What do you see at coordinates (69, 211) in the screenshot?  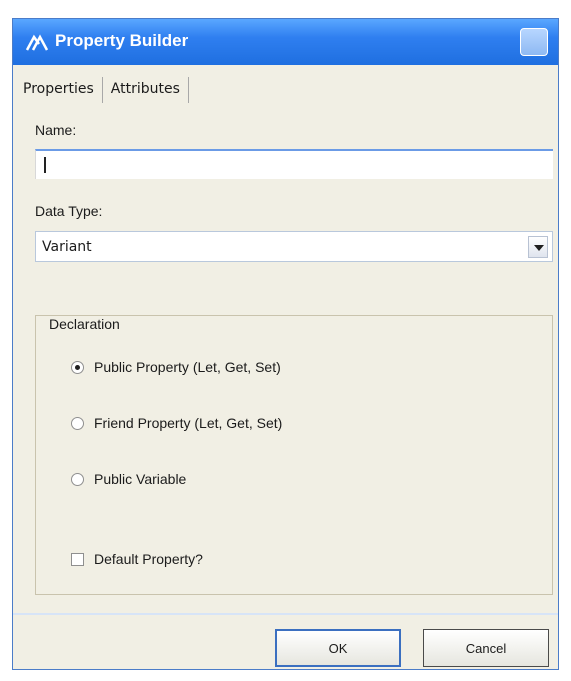 I see `data-type-label: Data Type:` at bounding box center [69, 211].